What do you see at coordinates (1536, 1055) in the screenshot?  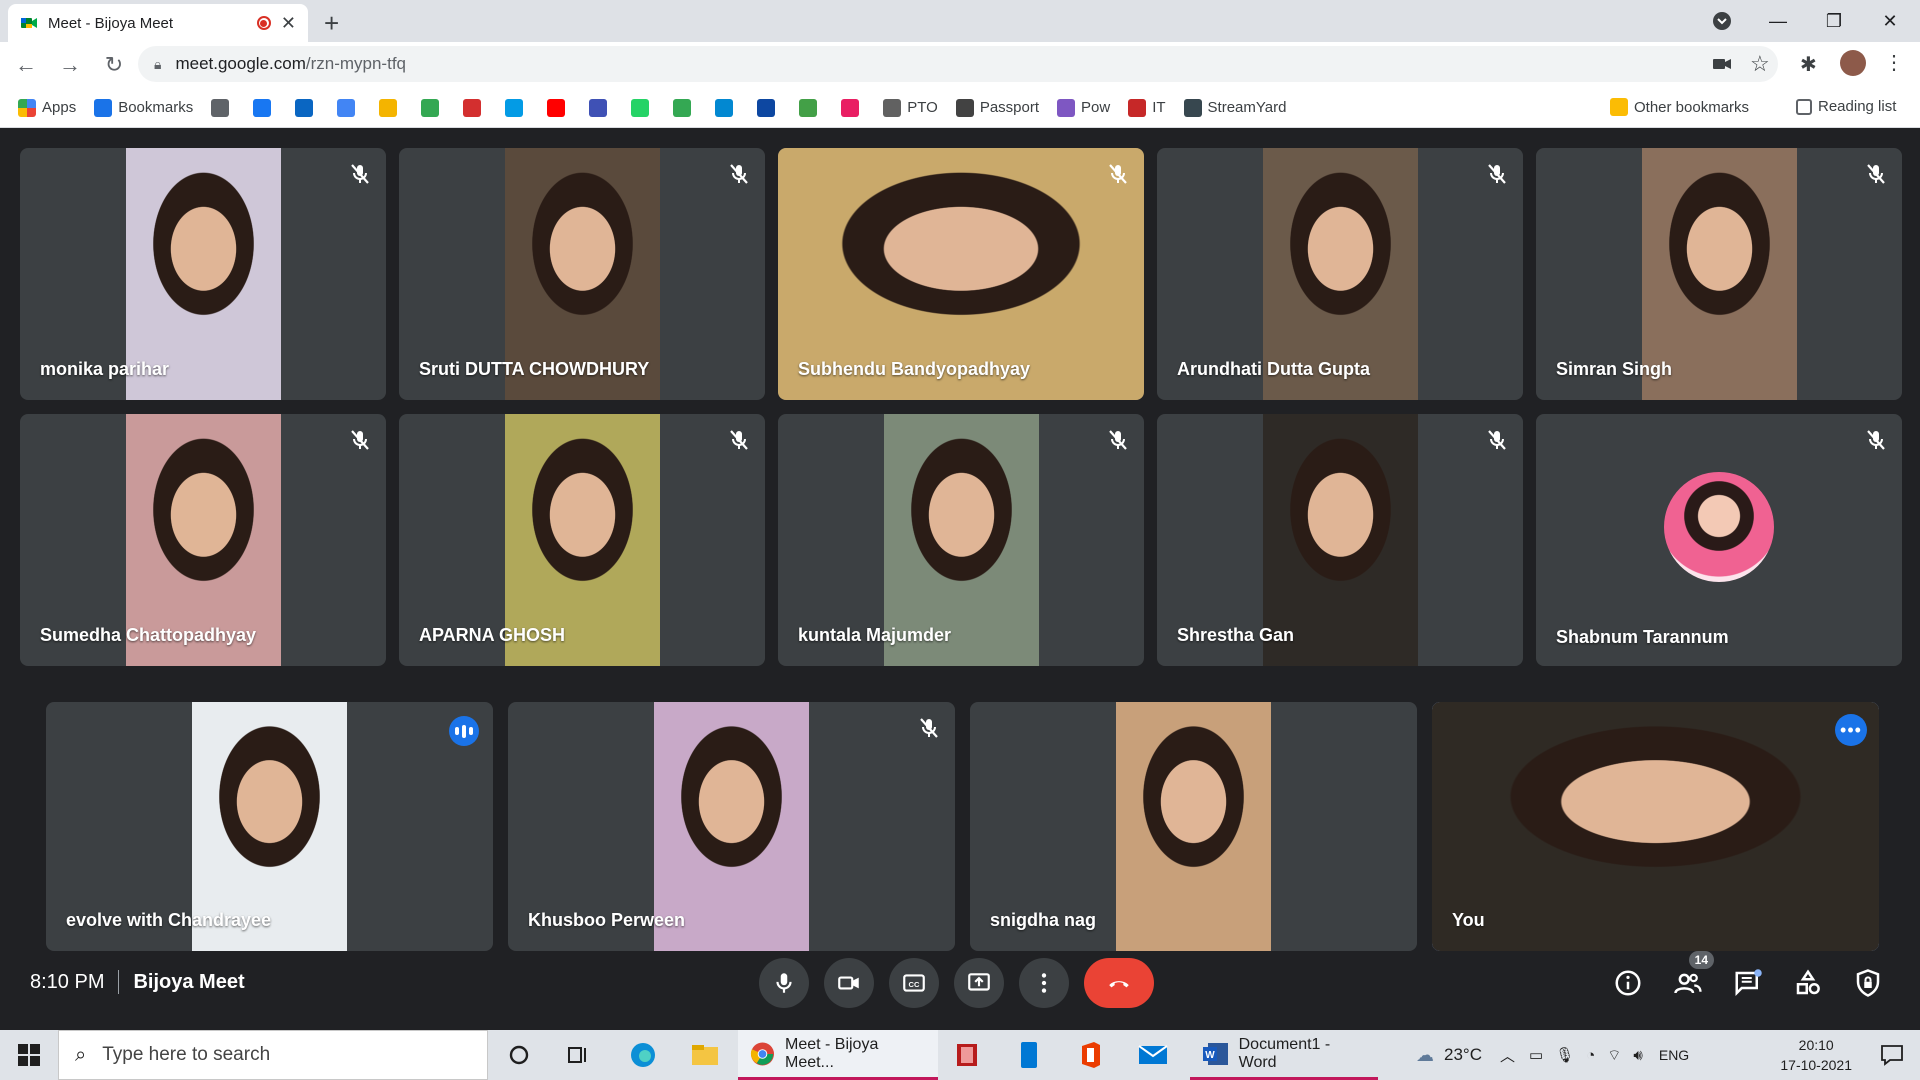 I see `battery-icon: ▭` at bounding box center [1536, 1055].